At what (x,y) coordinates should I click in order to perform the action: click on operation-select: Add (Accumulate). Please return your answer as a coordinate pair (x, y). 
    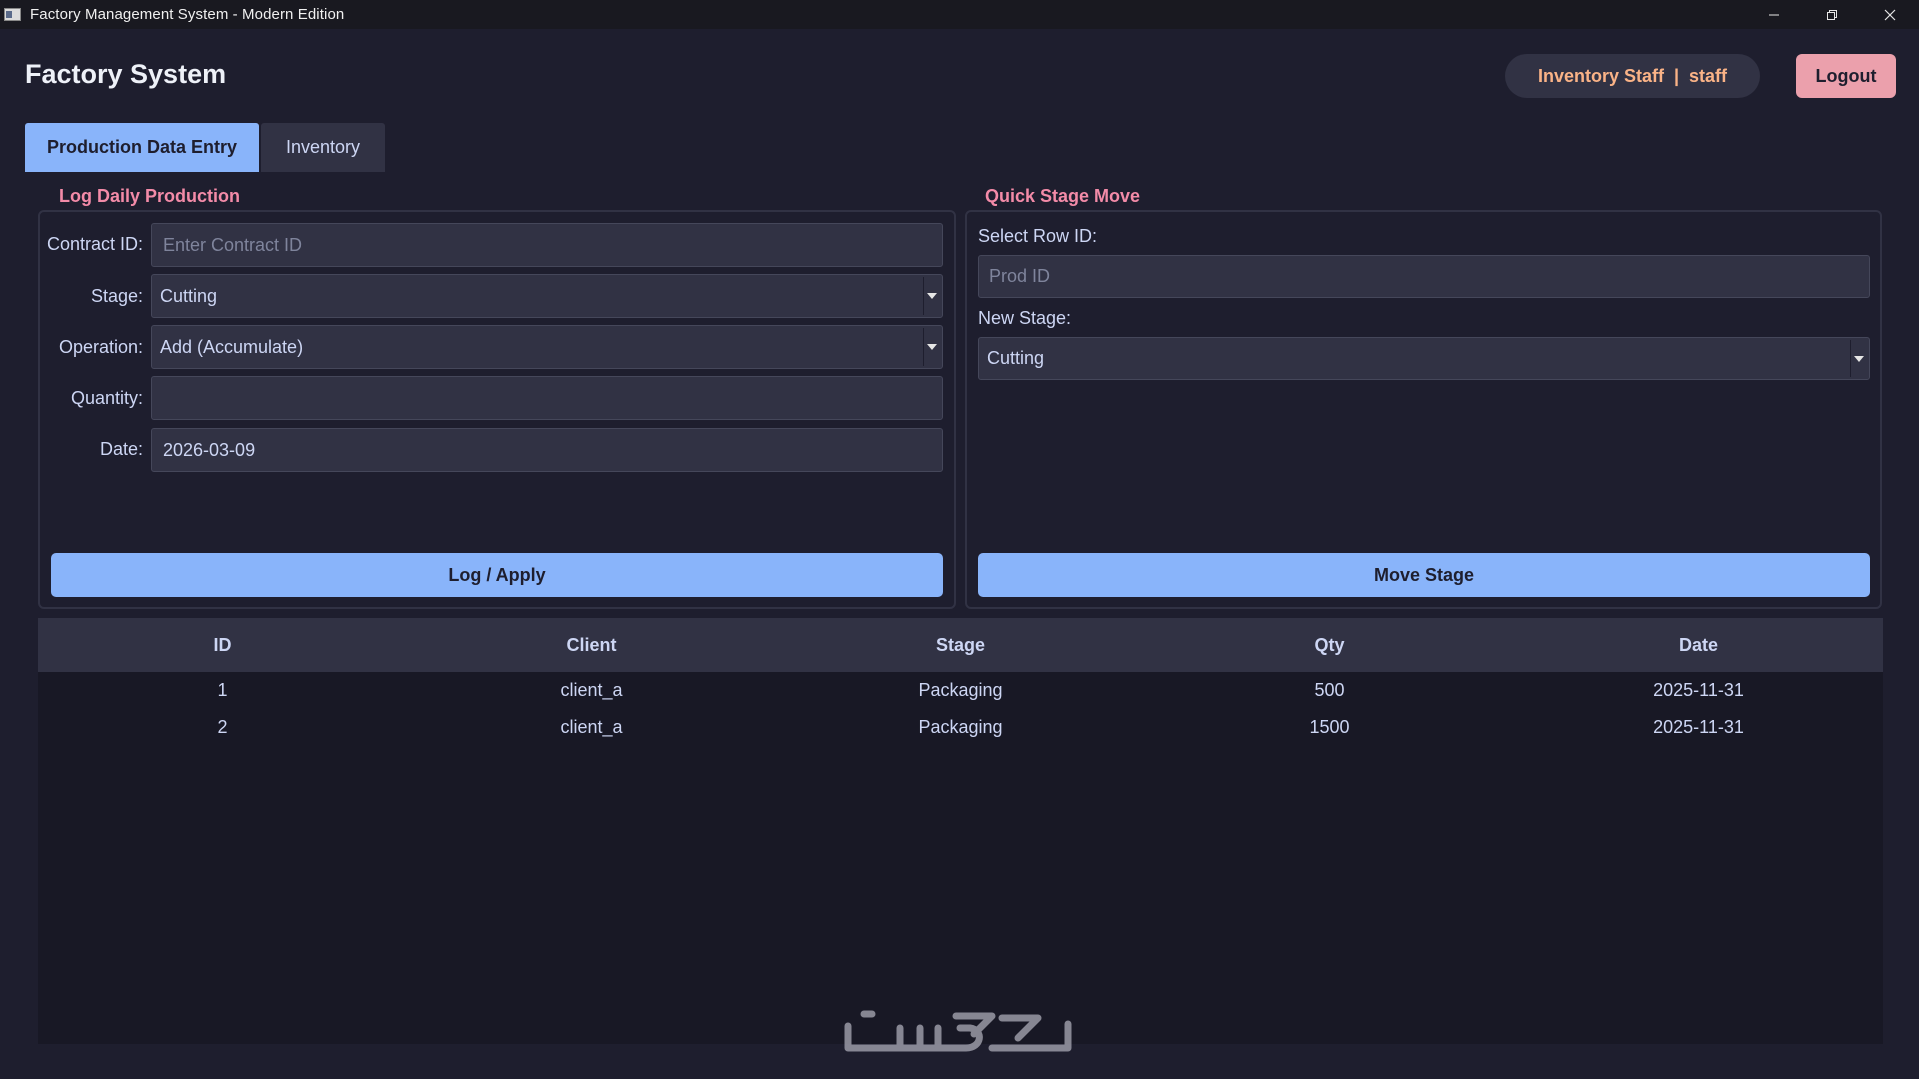
    Looking at the image, I should click on (547, 347).